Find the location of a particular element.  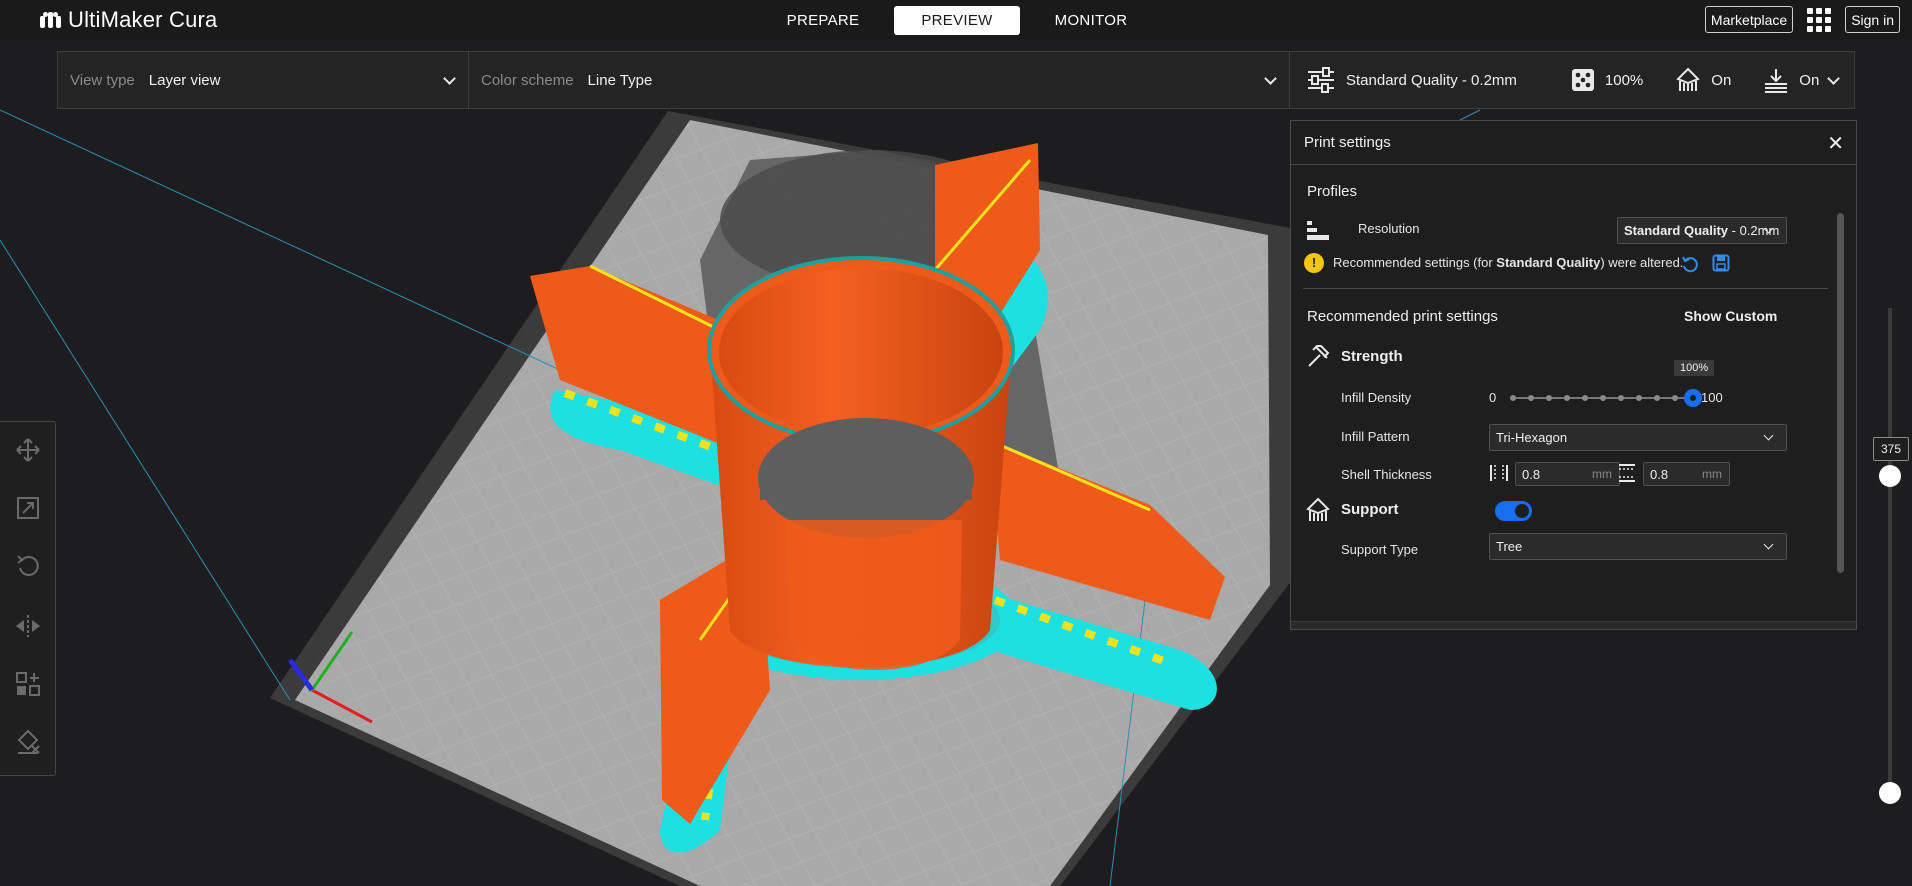

wall-thickness-value: 0.8 is located at coordinates (1531, 474).